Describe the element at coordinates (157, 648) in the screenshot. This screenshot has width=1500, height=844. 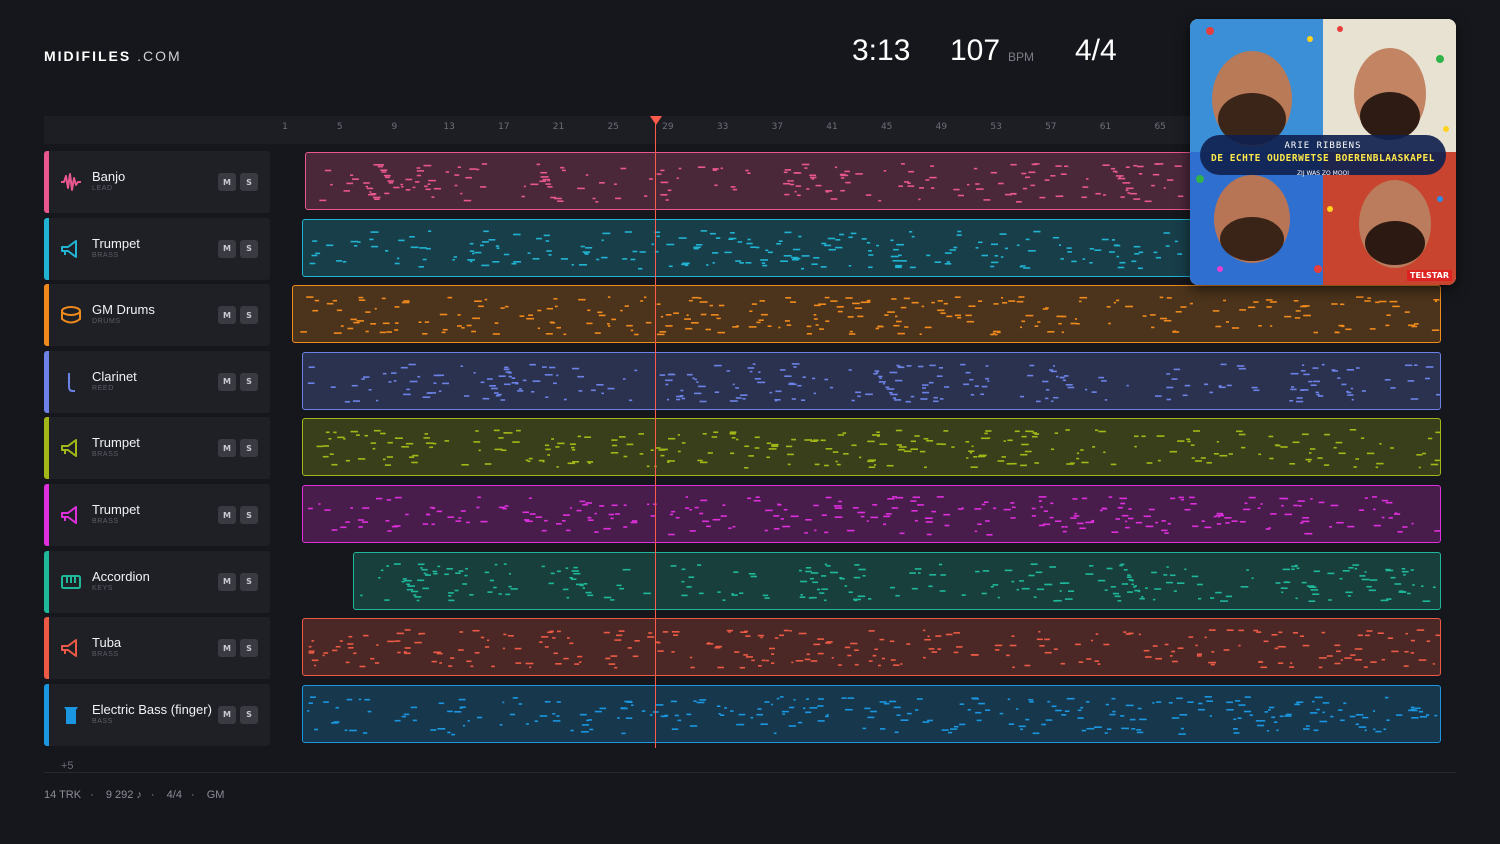
I see `track-header: Tuba BRASS M S` at that location.